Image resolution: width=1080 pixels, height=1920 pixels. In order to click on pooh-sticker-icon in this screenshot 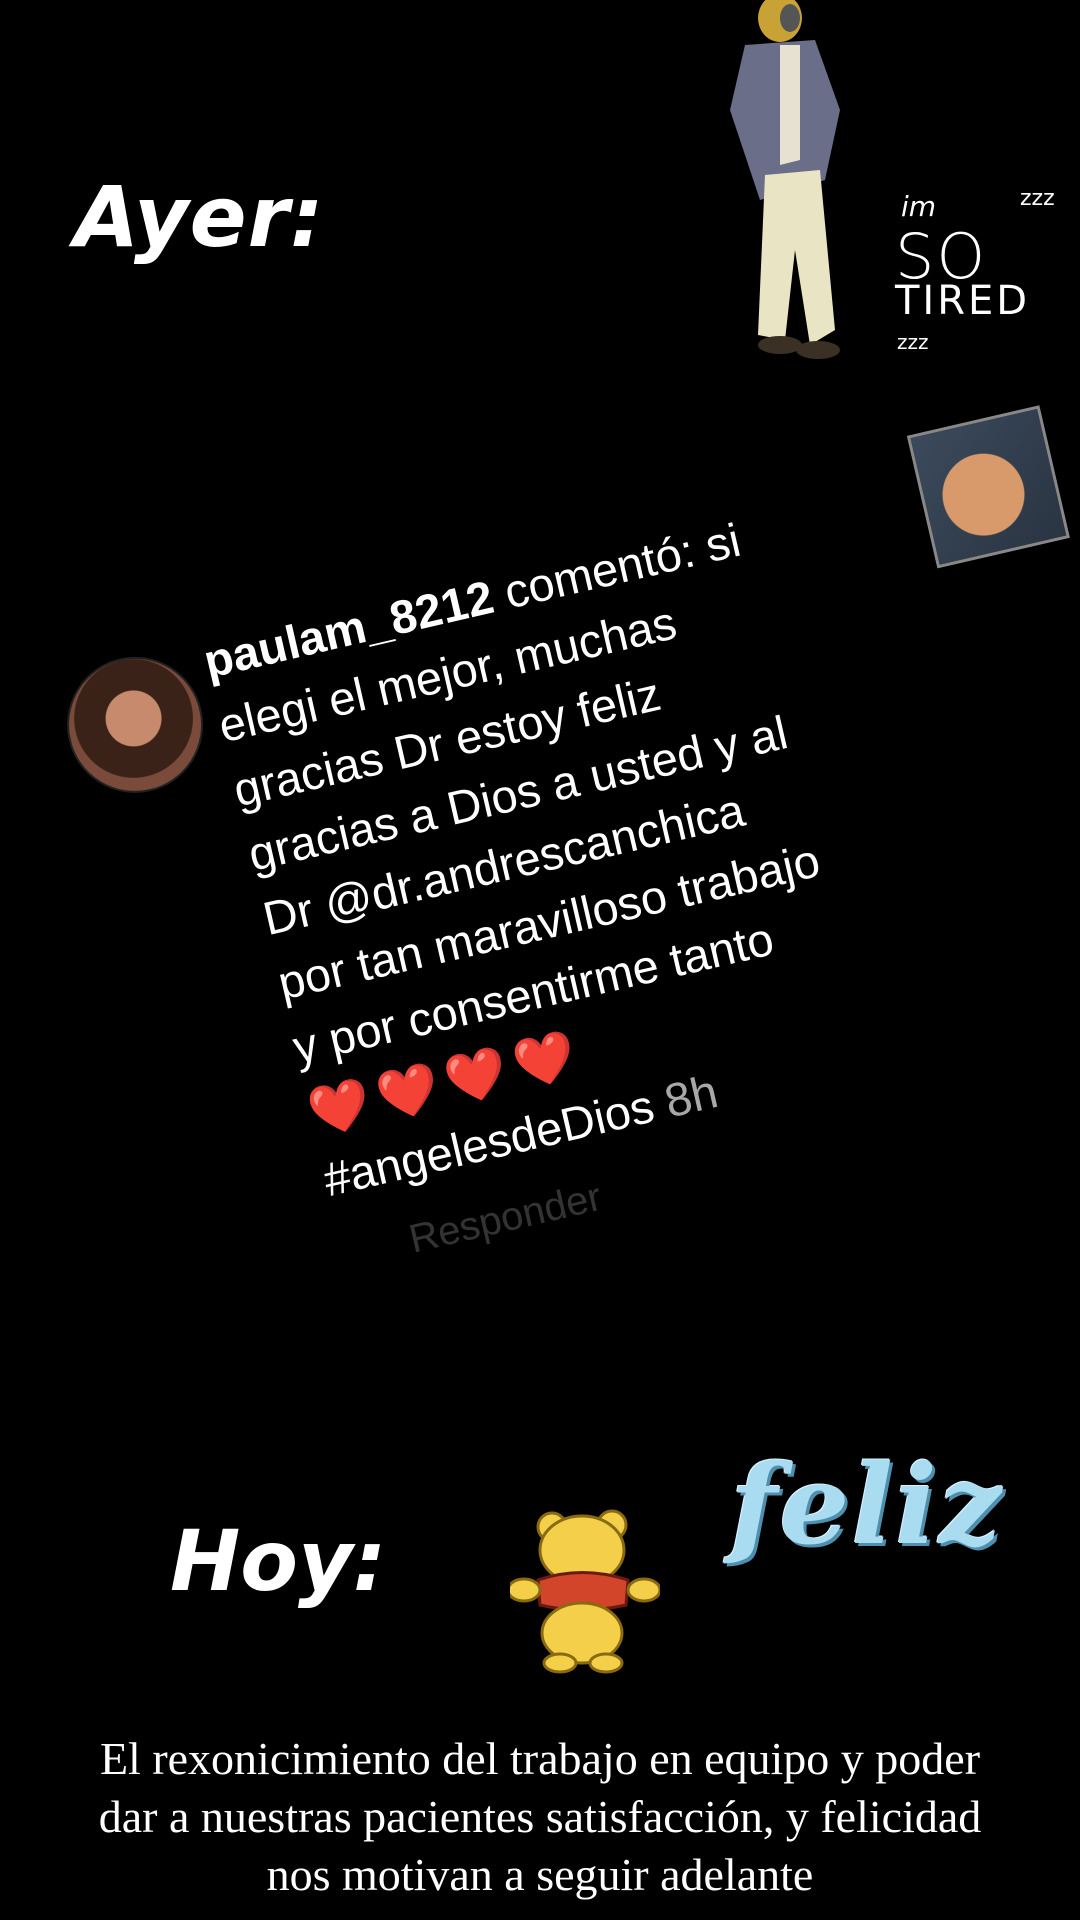, I will do `click(585, 1591)`.